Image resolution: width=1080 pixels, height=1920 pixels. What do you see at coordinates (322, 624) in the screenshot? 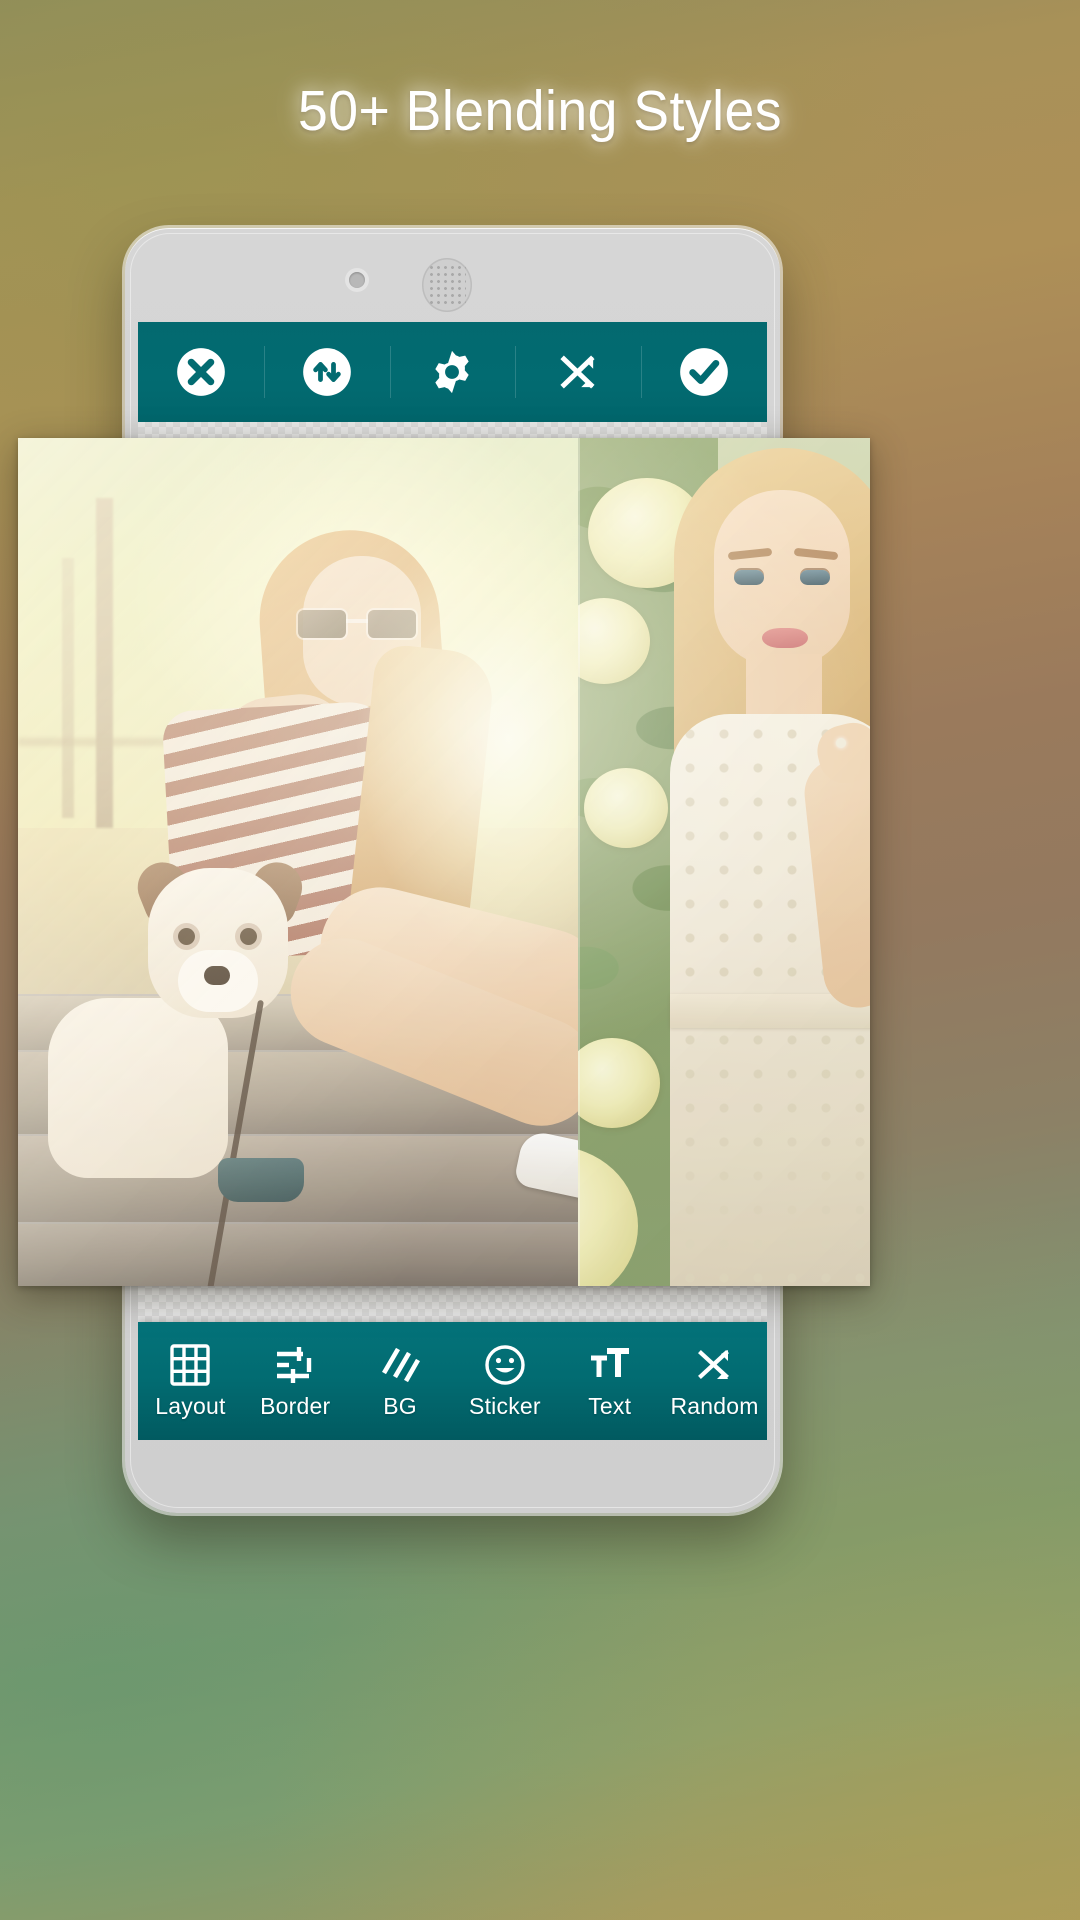
I see `photo-lens-left` at bounding box center [322, 624].